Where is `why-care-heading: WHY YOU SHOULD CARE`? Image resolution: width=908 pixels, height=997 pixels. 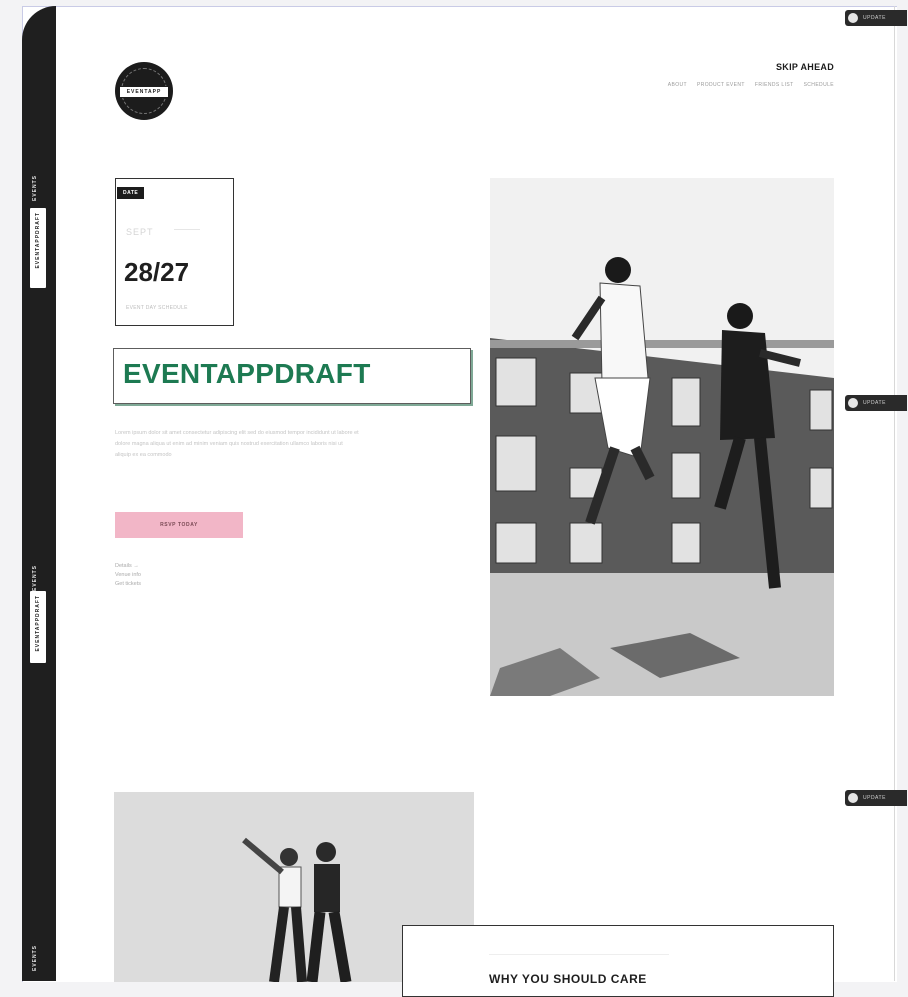
why-care-heading: WHY YOU SHOULD CARE is located at coordinates (568, 979).